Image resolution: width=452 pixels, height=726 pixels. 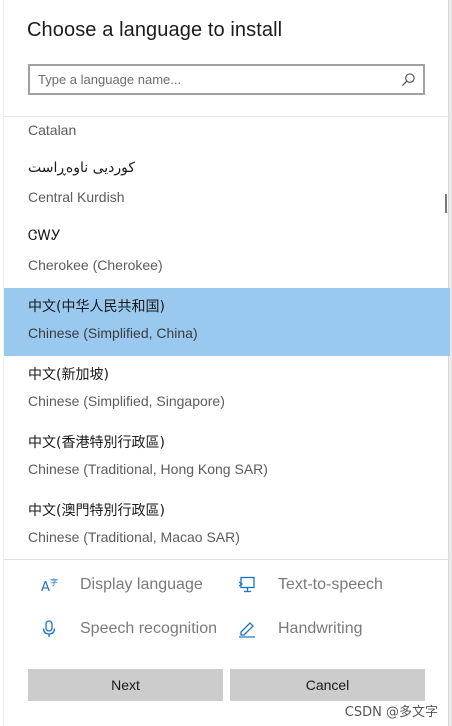 I want to click on language-native-name: 中文(香港特別行政區), so click(x=96, y=443).